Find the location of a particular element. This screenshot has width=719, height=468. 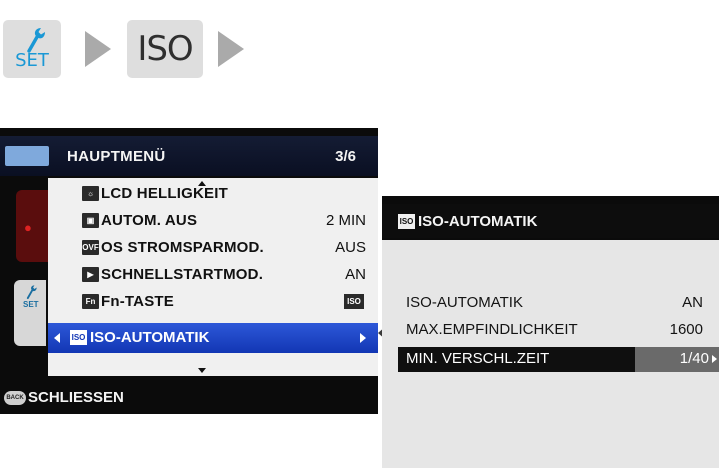

list-item-iso-auto-selected: ISO ISO-AUTOMATIK is located at coordinates (213, 338).